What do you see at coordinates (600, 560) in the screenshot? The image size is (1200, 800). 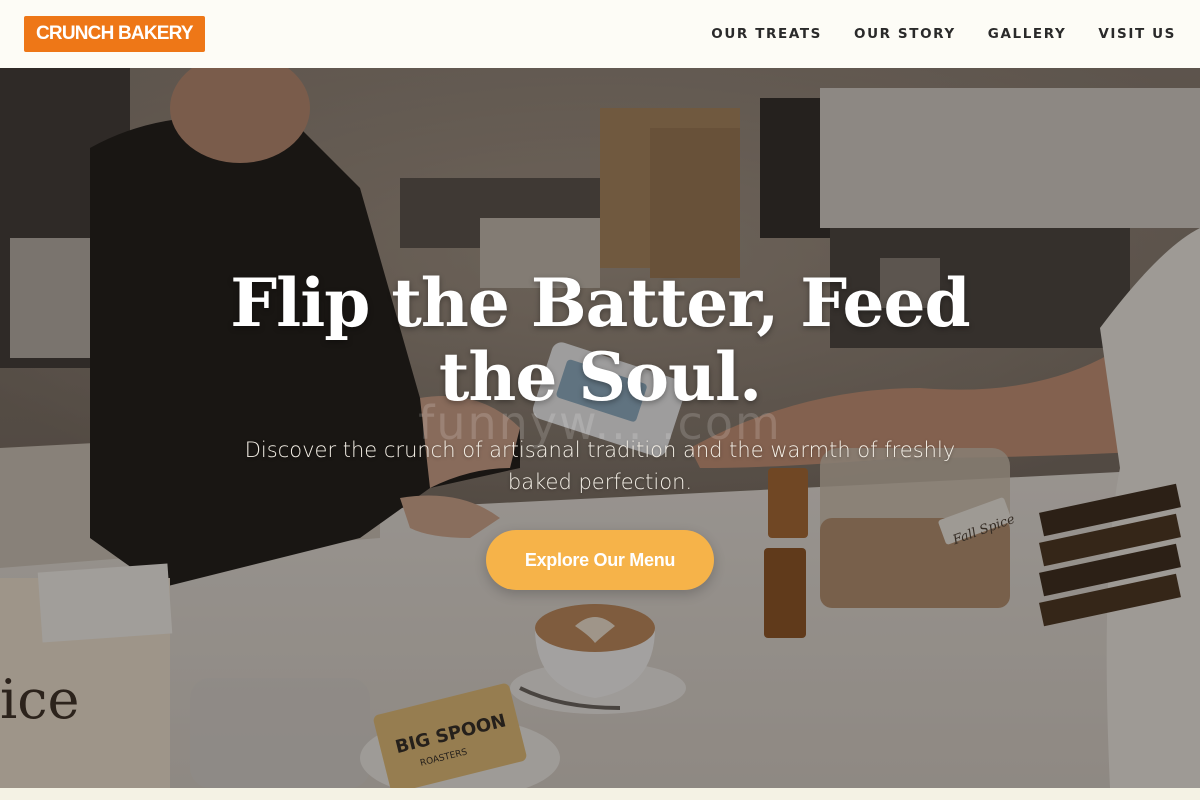 I see `explore-menu-button: Explore Our Menu` at bounding box center [600, 560].